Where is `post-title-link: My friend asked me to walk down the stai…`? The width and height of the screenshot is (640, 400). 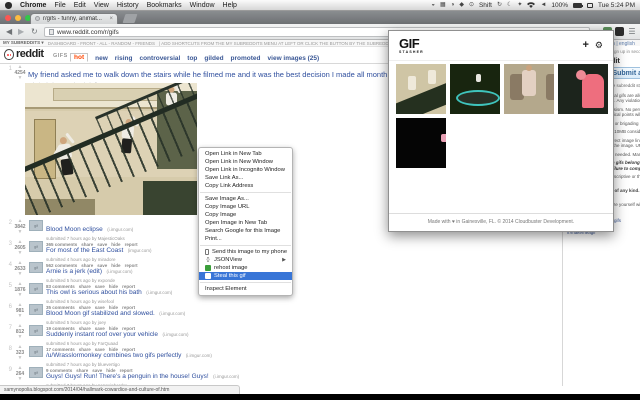
post-title-link: My friend asked me to walk down the stai… is located at coordinates (208, 74).